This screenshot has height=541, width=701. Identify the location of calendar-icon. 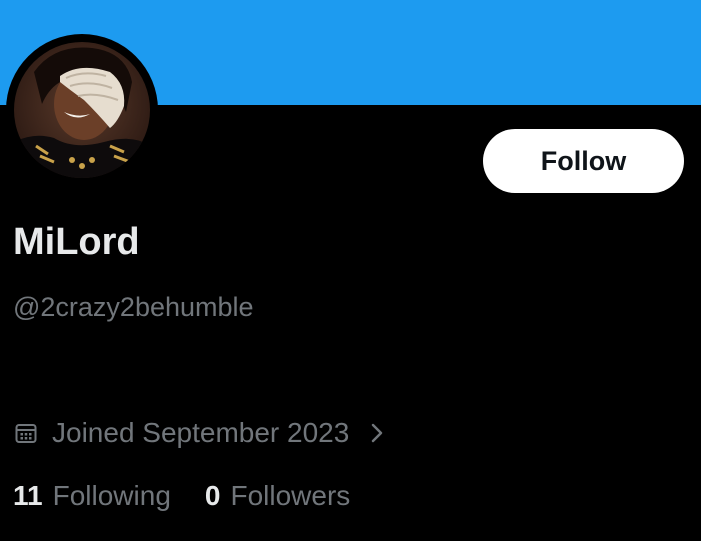
(26, 433).